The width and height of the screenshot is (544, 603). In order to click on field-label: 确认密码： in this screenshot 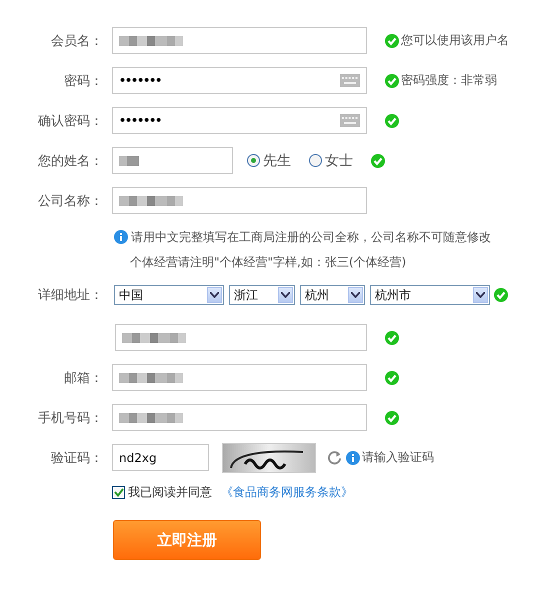, I will do `click(70, 121)`.